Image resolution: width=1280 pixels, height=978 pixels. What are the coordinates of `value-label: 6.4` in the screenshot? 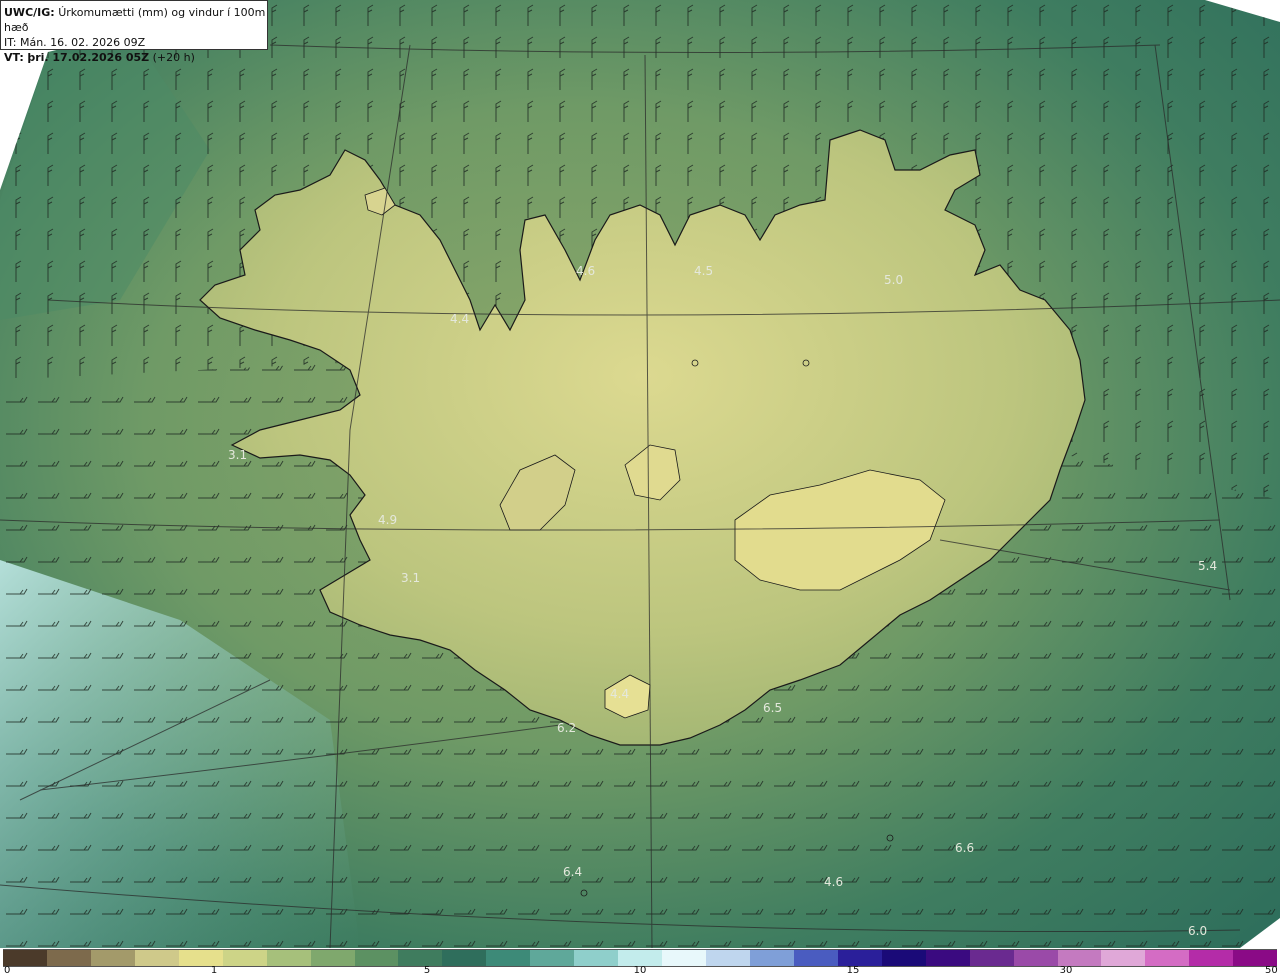 It's located at (572, 872).